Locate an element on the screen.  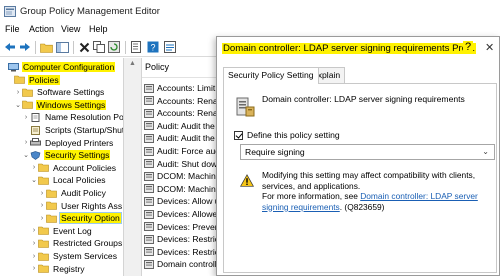
tree-item: › Deployed Printers is located at coordinates (68, 143).